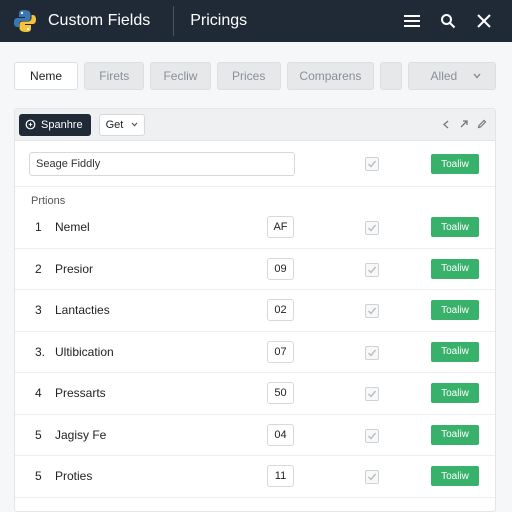  I want to click on row-value-field: AF, so click(280, 227).